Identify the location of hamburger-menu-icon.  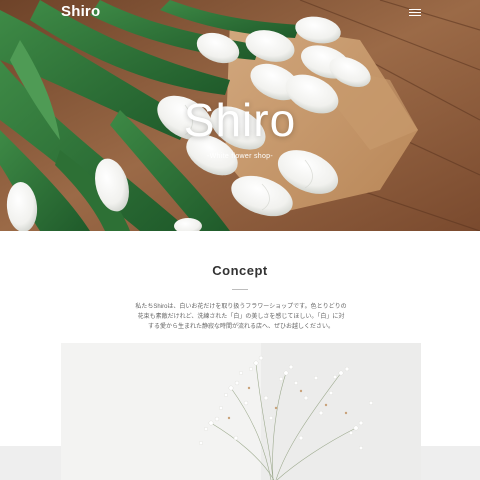
(415, 12).